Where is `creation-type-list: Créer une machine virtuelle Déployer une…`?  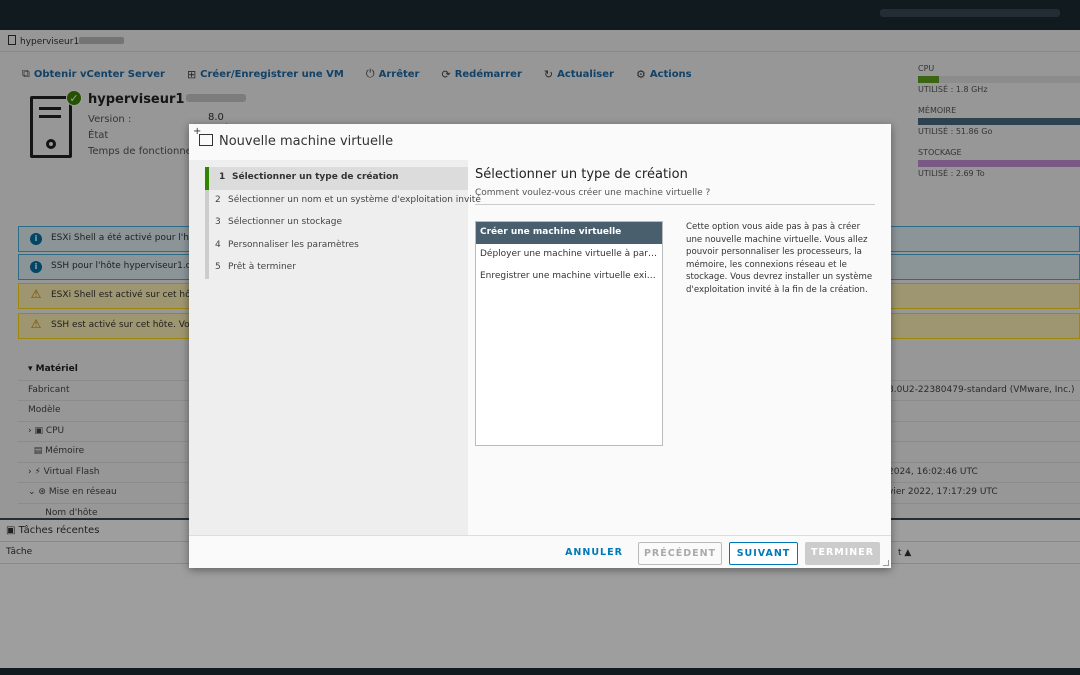 creation-type-list: Créer une machine virtuelle Déployer une… is located at coordinates (569, 333).